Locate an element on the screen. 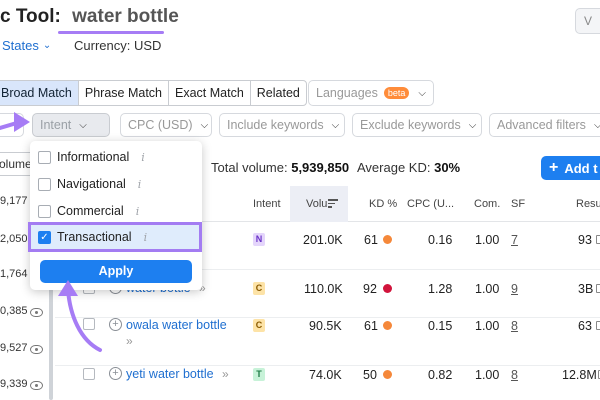 This screenshot has width=600, height=400. tab-broad-match: Broad Match is located at coordinates (39, 93).